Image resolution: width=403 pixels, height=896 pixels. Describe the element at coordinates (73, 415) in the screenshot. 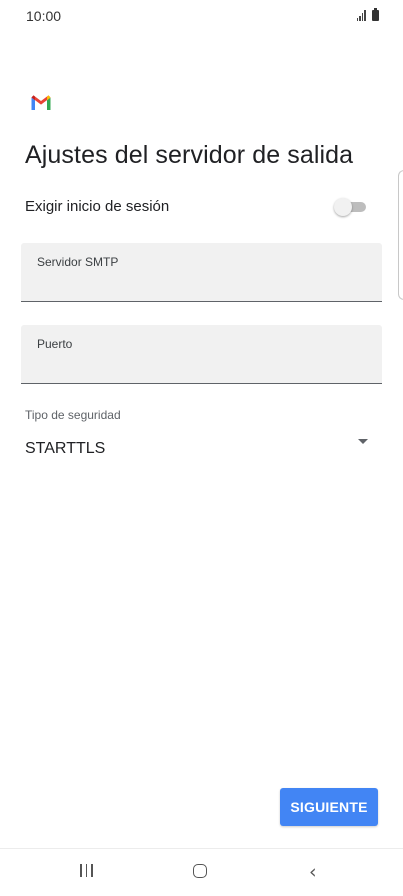

I see `security-type-label: Tipo de seguridad` at that location.